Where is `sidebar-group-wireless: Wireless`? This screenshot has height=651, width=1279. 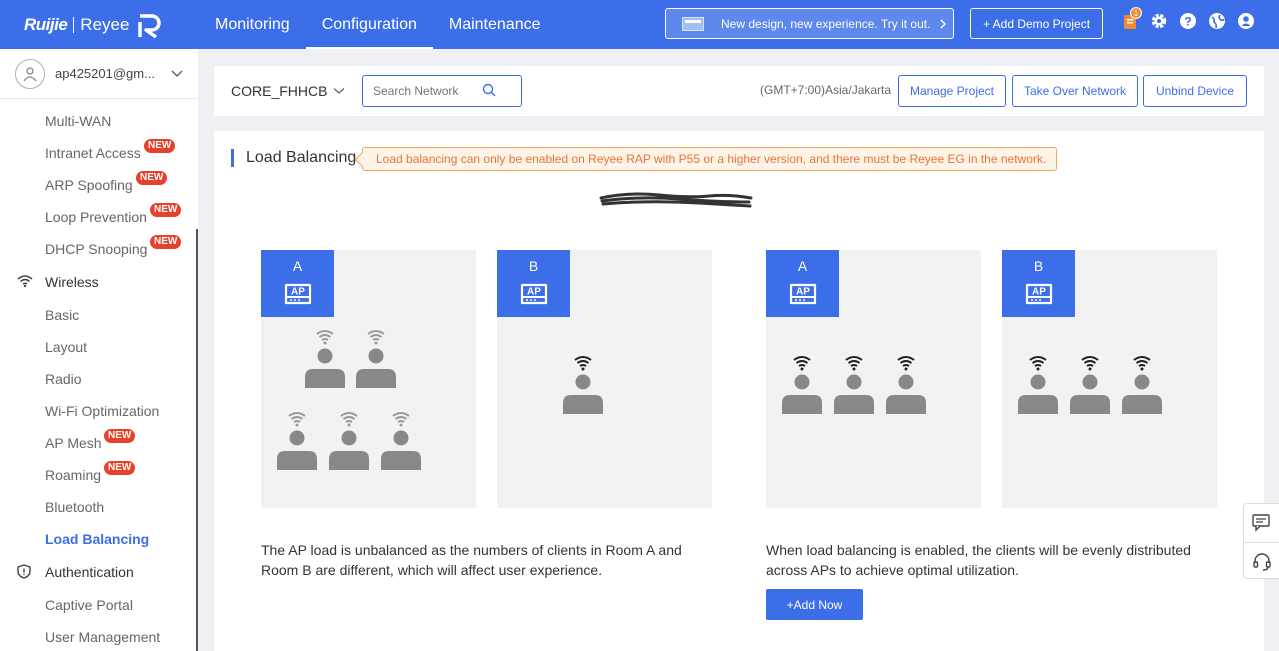 sidebar-group-wireless: Wireless is located at coordinates (98, 282).